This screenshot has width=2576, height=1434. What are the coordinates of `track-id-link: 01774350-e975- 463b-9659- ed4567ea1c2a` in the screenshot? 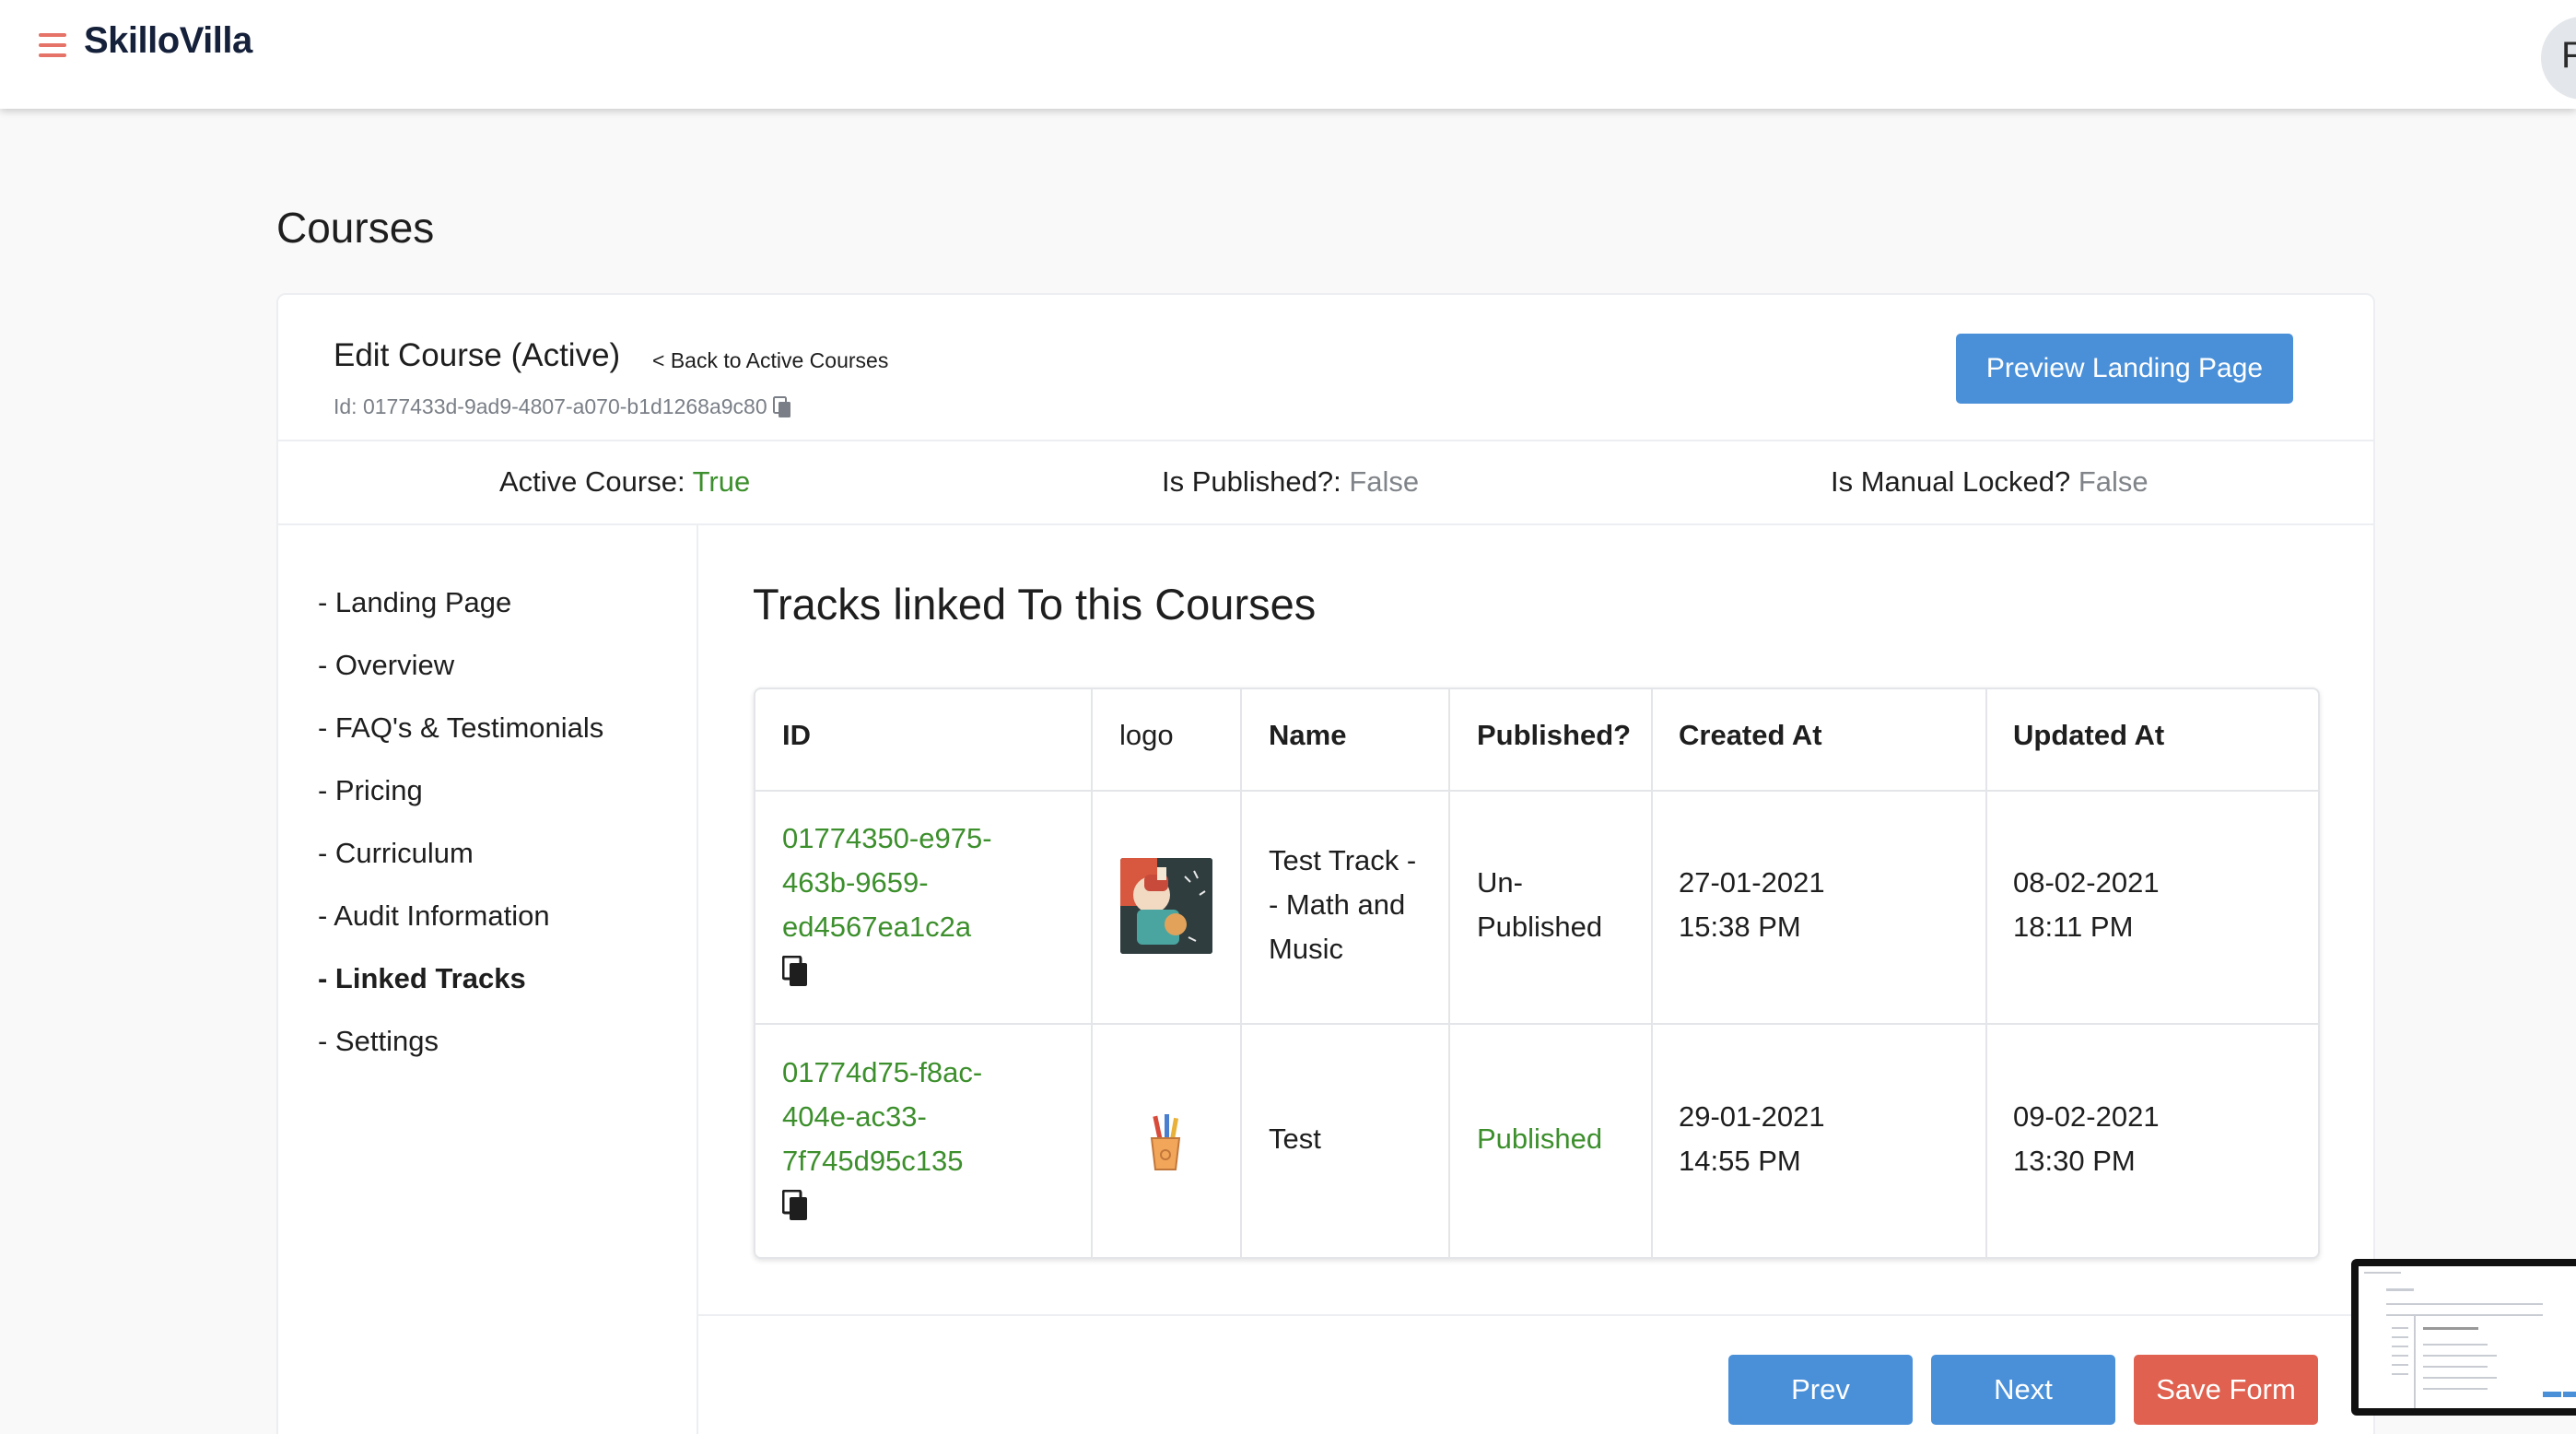 It's located at (887, 883).